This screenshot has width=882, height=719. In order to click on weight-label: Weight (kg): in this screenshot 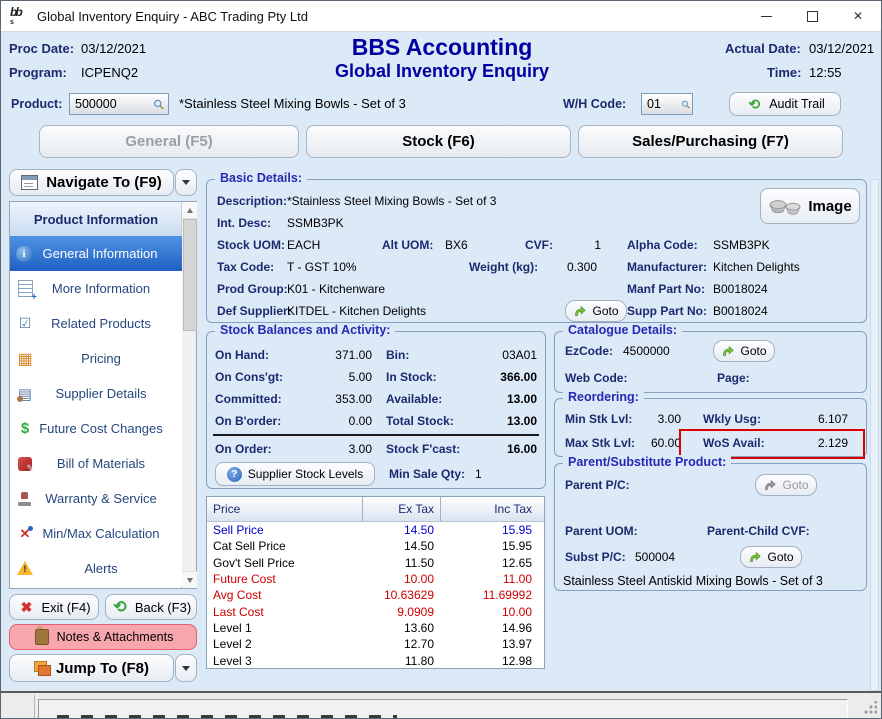, I will do `click(504, 267)`.